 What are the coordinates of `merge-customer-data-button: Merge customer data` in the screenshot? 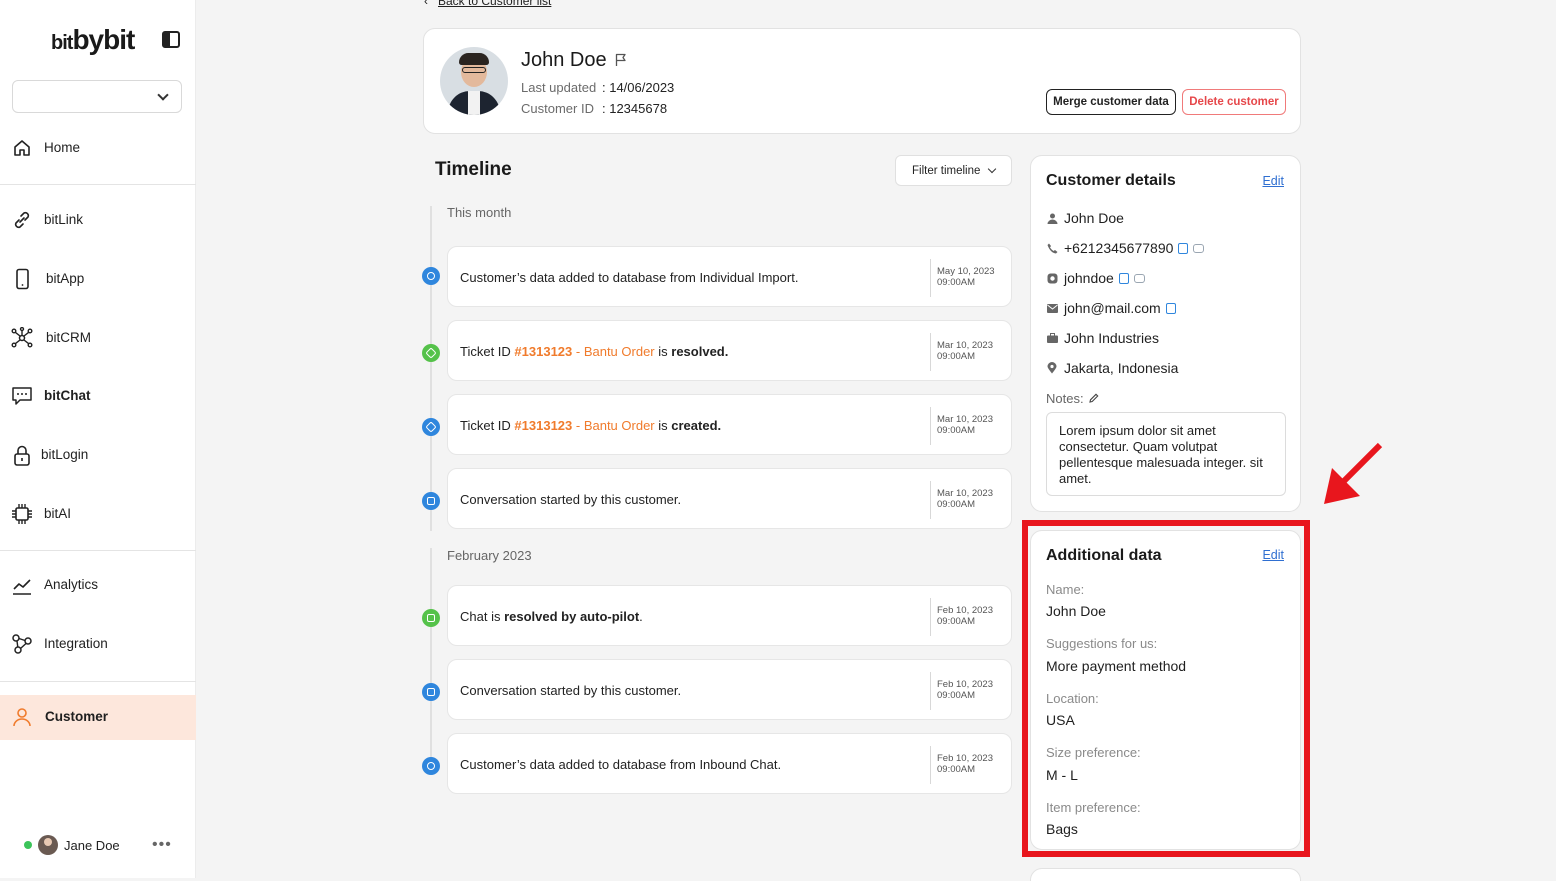 It's located at (1111, 102).